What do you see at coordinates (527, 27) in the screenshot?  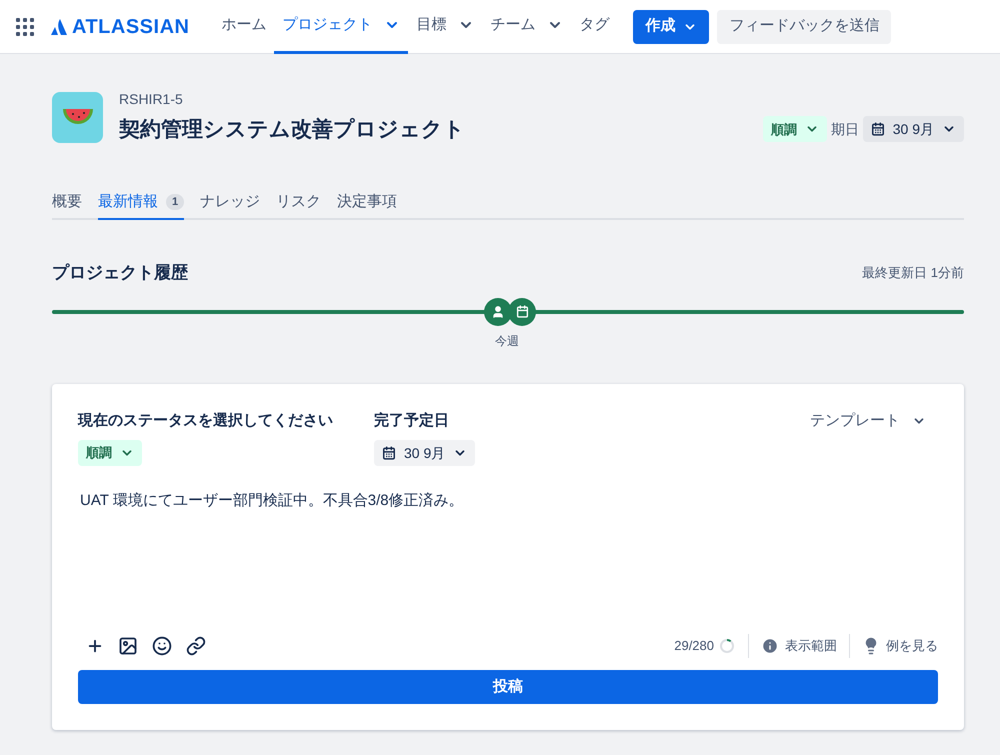 I see `nav-item: チーム` at bounding box center [527, 27].